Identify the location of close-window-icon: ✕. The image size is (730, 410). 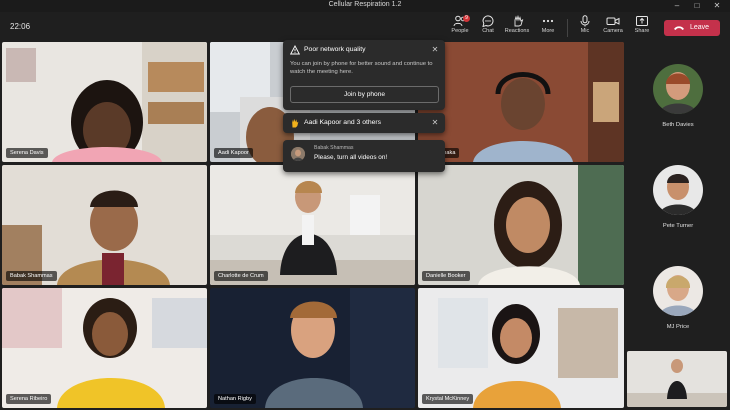
(717, 6).